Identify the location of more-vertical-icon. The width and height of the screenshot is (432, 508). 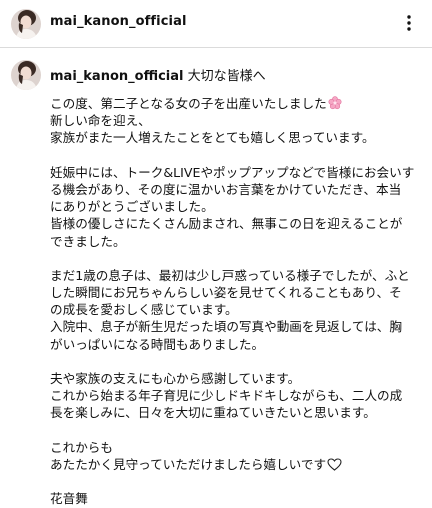
(409, 23).